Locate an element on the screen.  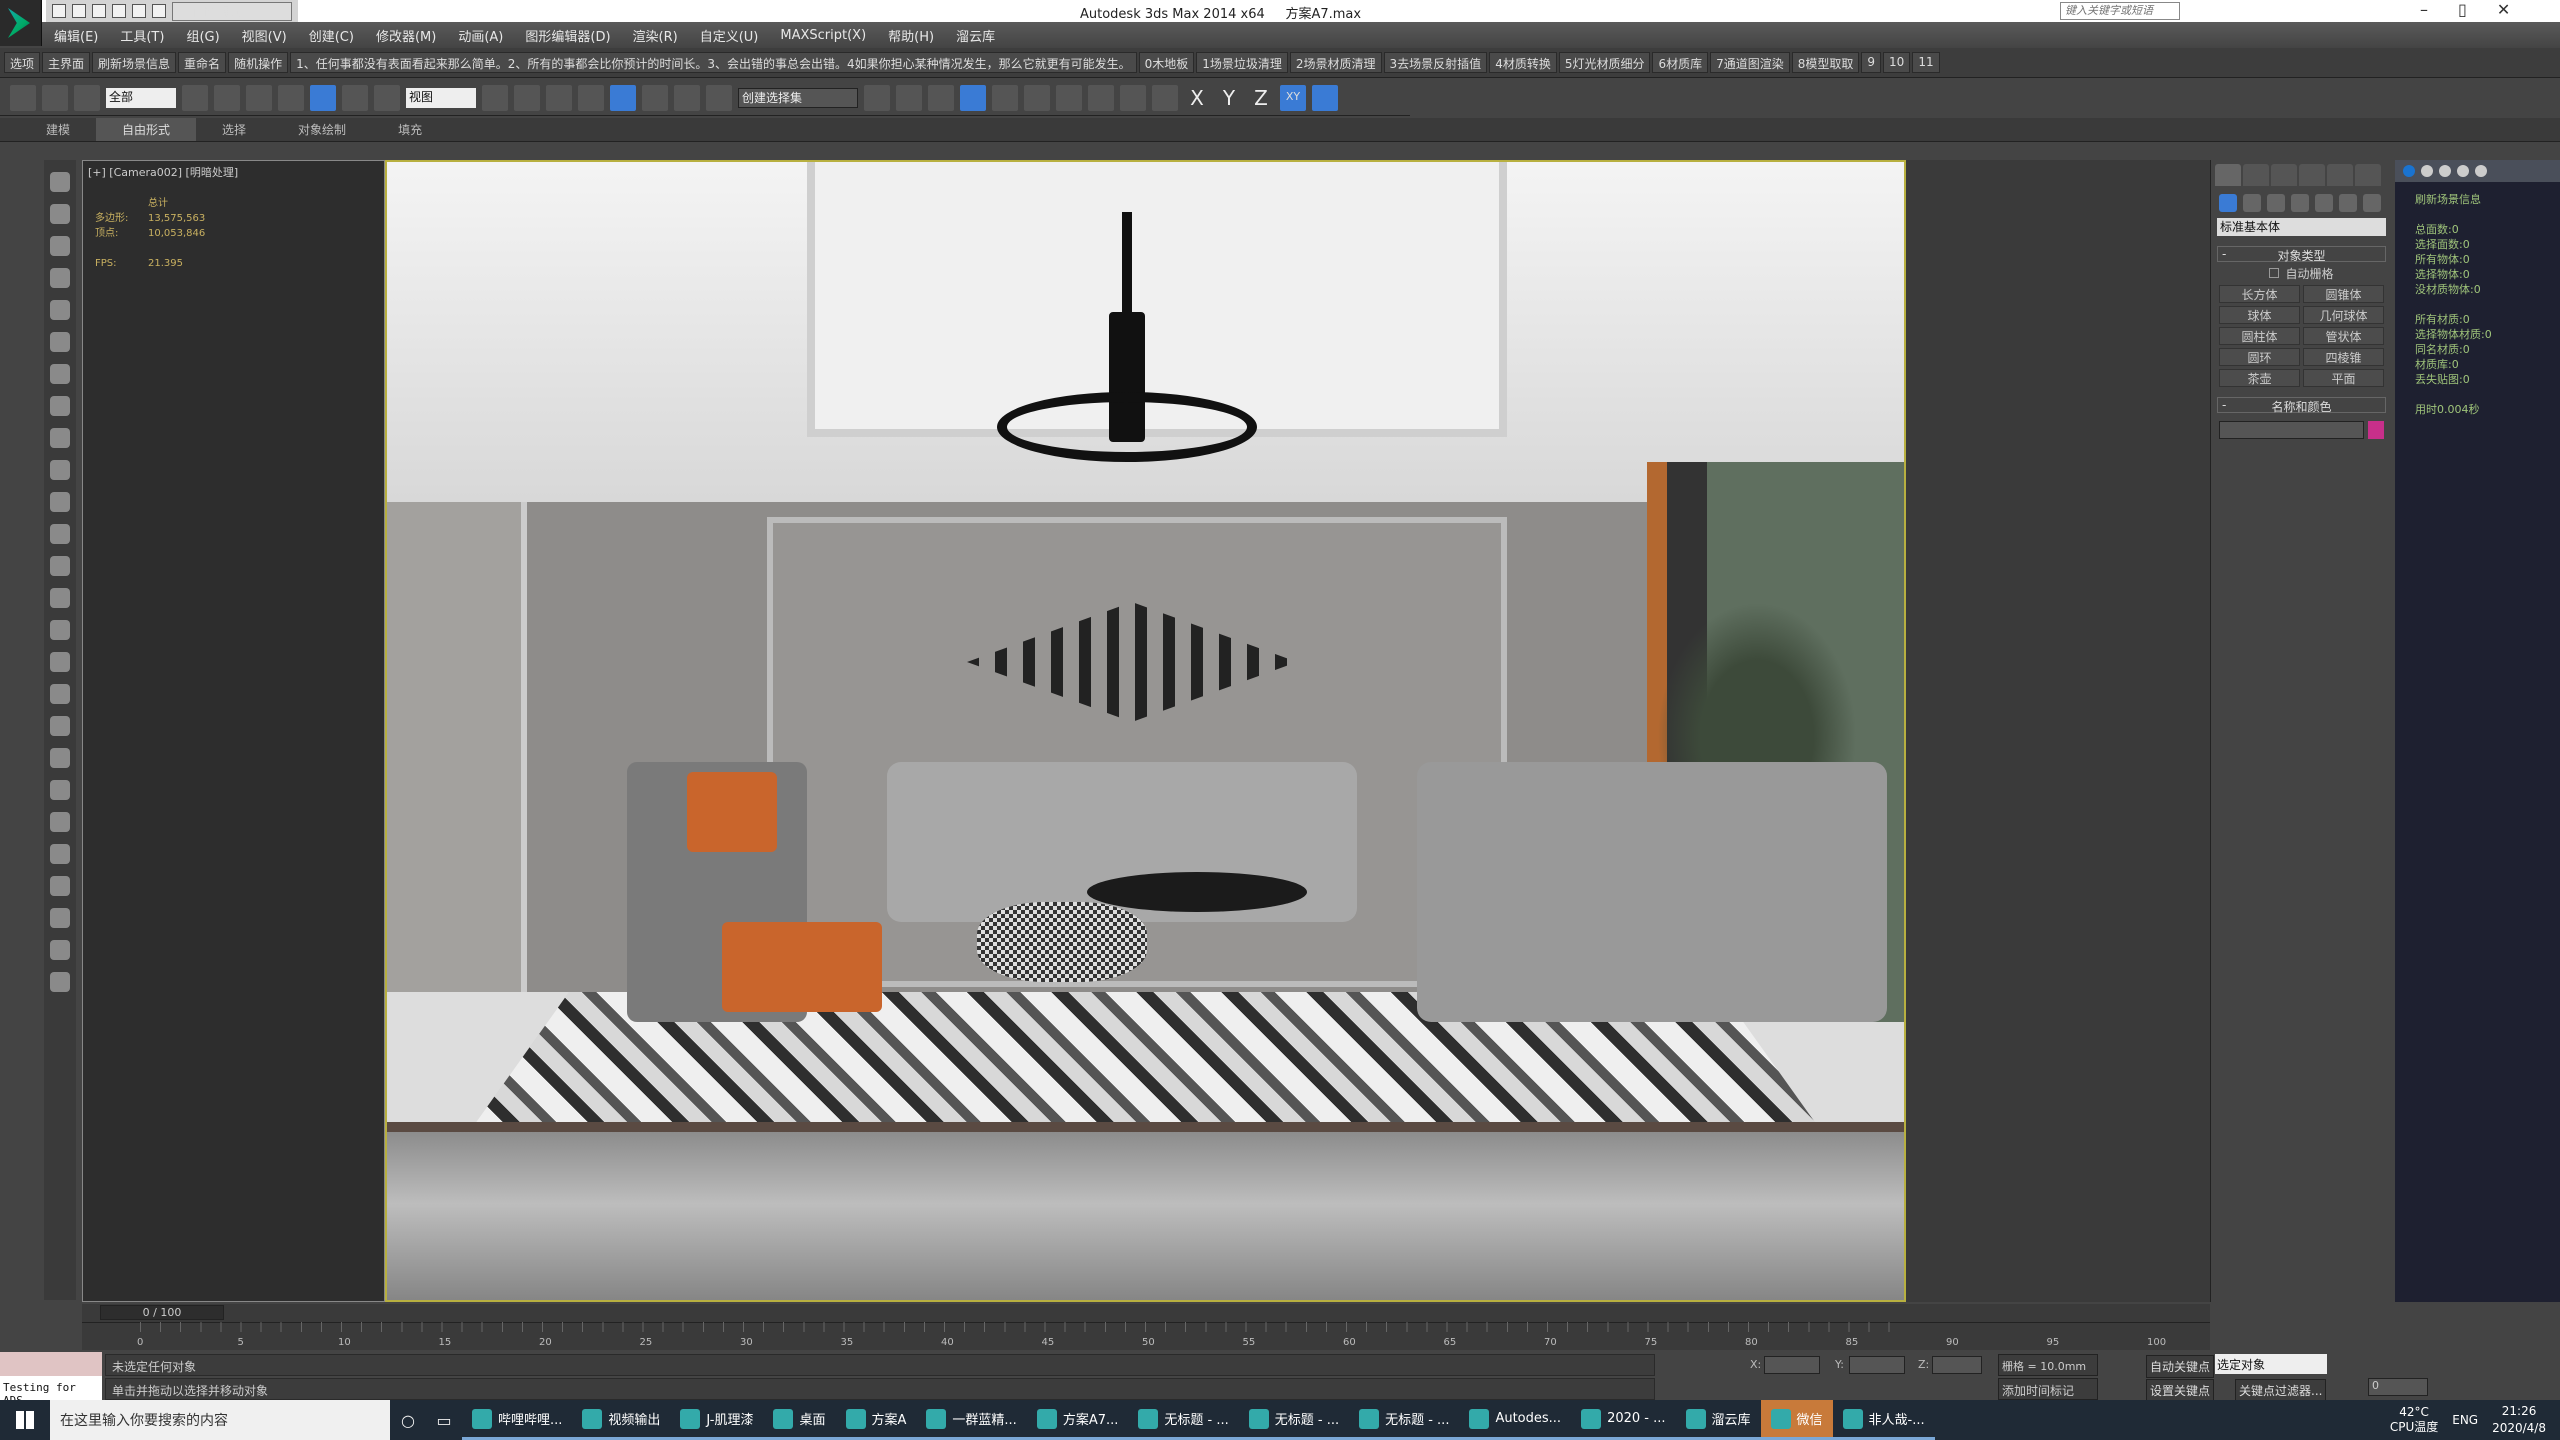
cloud-icon is located at coordinates (60, 214).